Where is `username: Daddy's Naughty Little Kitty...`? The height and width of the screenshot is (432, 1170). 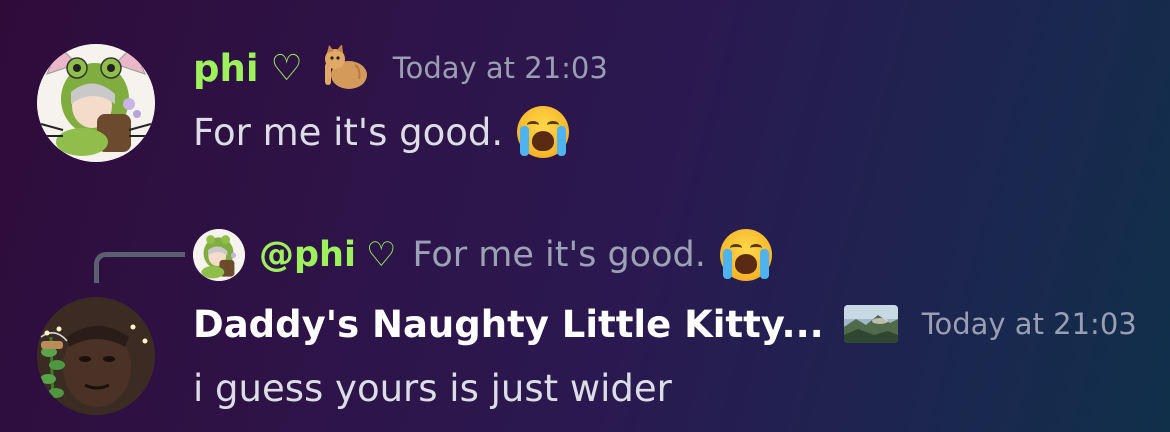 username: Daddy's Naughty Little Kitty... is located at coordinates (508, 324).